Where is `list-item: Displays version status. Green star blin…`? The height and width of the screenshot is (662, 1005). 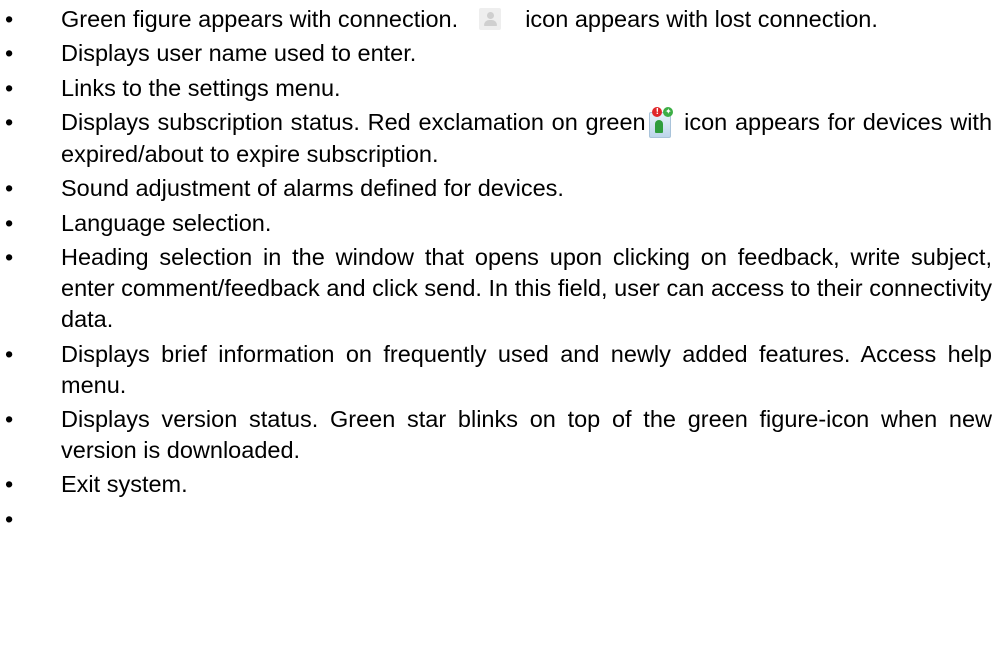 list-item: Displays version status. Green star blin… is located at coordinates (496, 435).